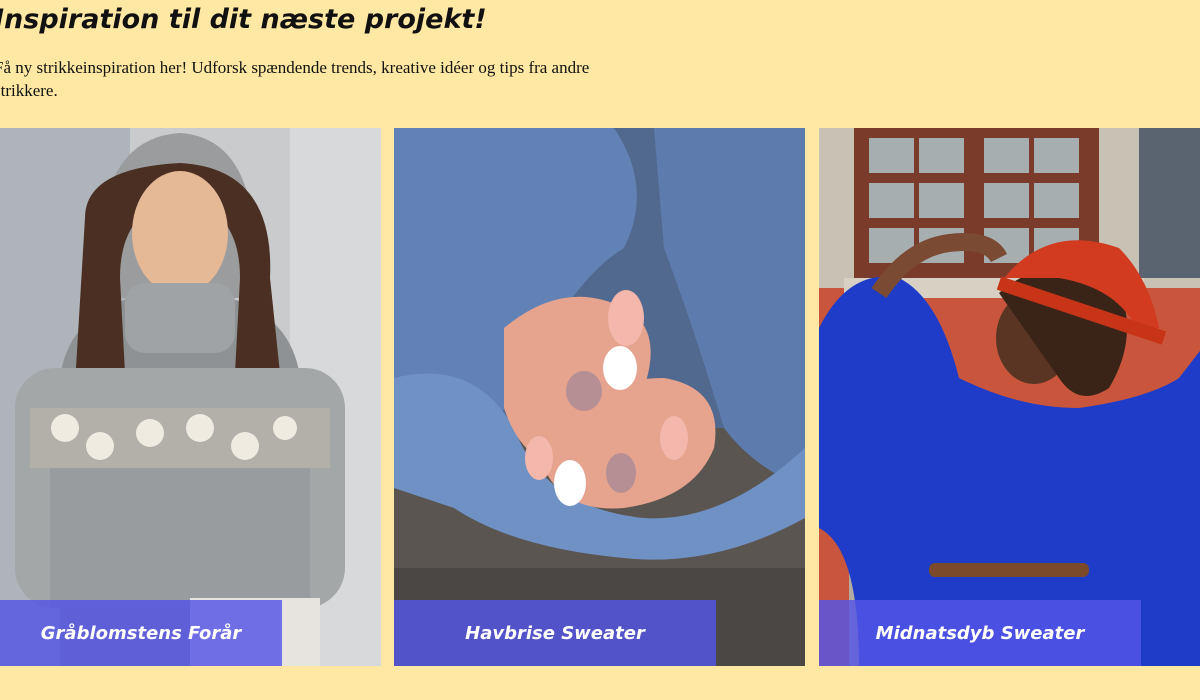 This screenshot has width=1200, height=700. I want to click on card-caption: Havbrise Sweater, so click(555, 633).